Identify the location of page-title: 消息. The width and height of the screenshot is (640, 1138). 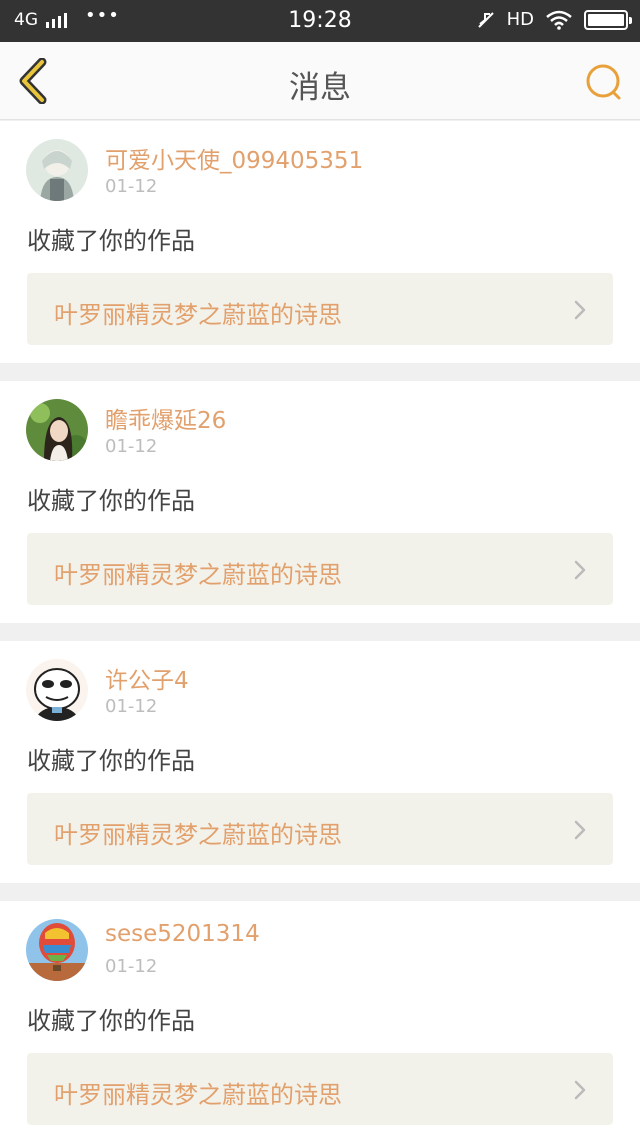
(320, 88).